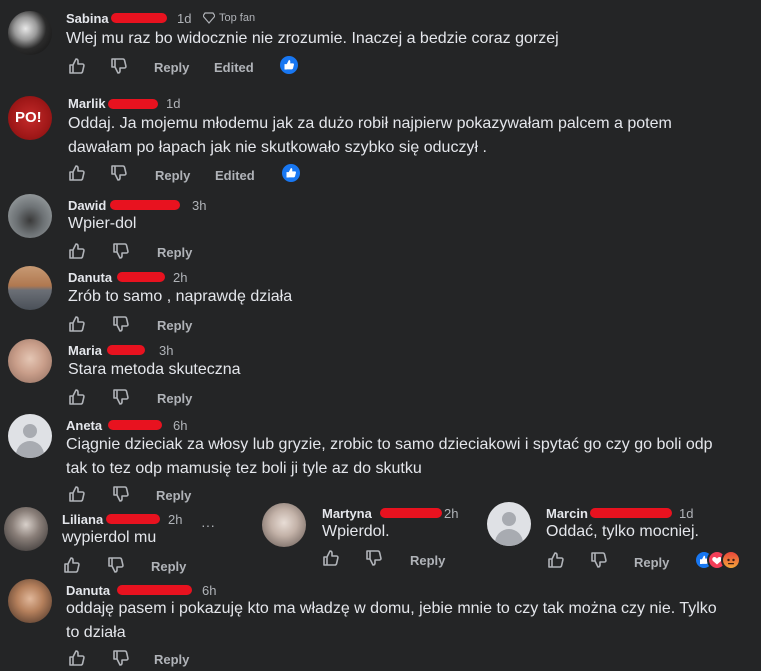 This screenshot has height=671, width=761. I want to click on more-options-button: ···, so click(208, 525).